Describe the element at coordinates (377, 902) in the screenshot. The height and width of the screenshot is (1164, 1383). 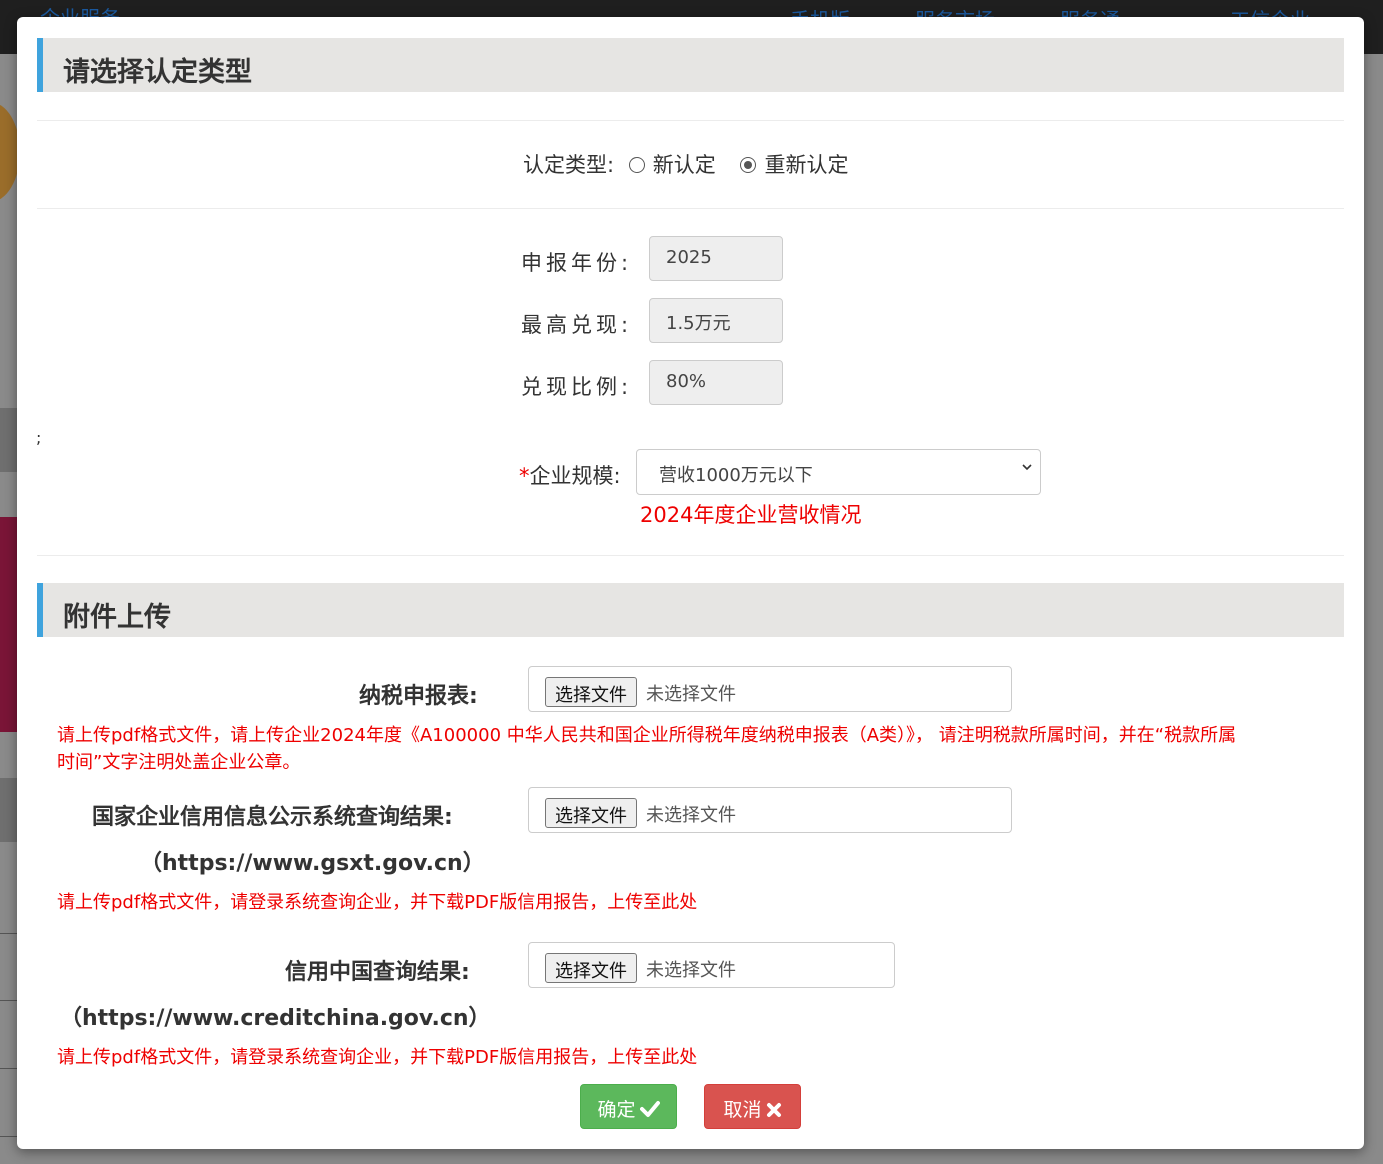
I see `upload-note-gsxt: 请上传pdf格式文件，请登录系统查询企业，并下载PDF版信用报告，上传至此处` at that location.